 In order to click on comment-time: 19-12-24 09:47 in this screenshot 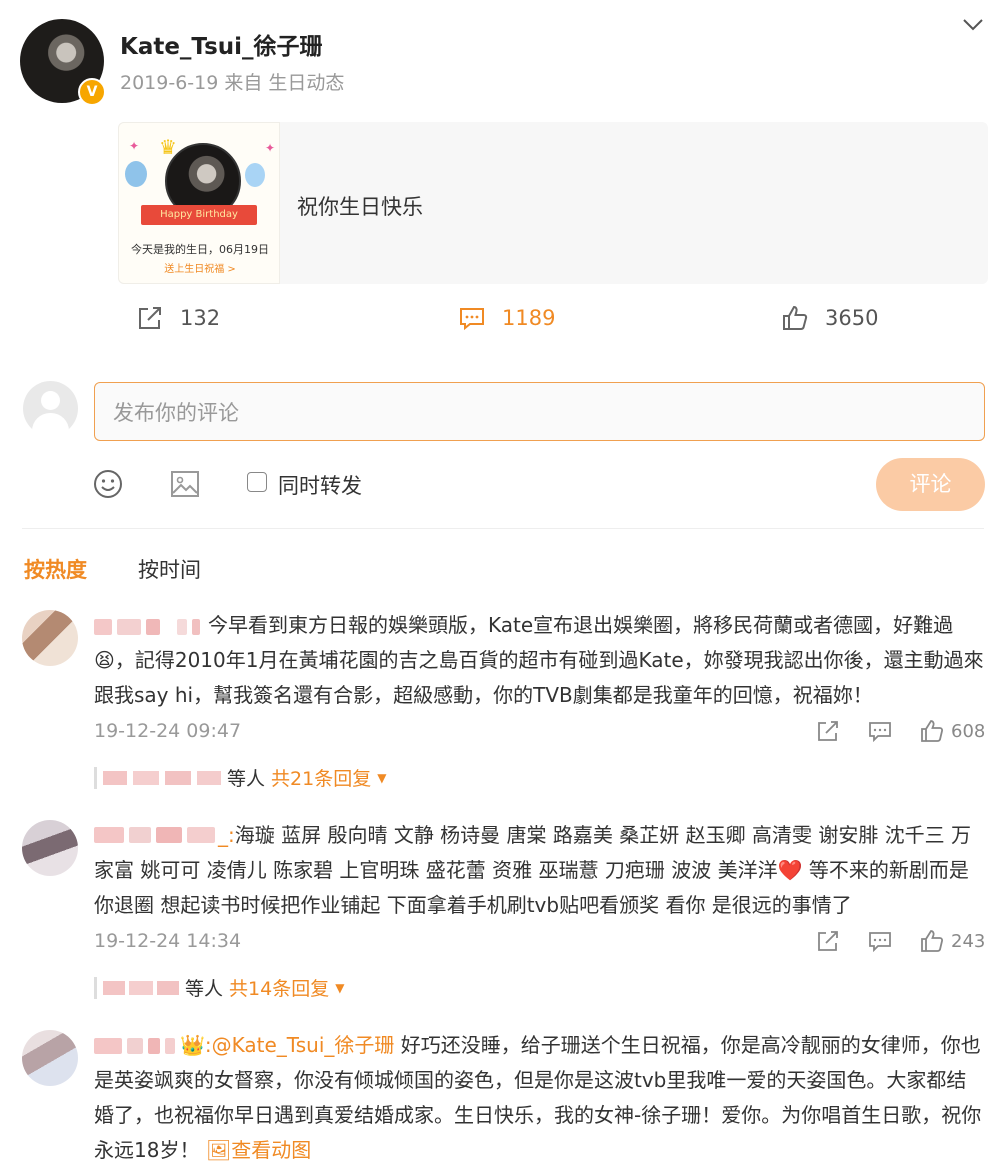, I will do `click(168, 731)`.